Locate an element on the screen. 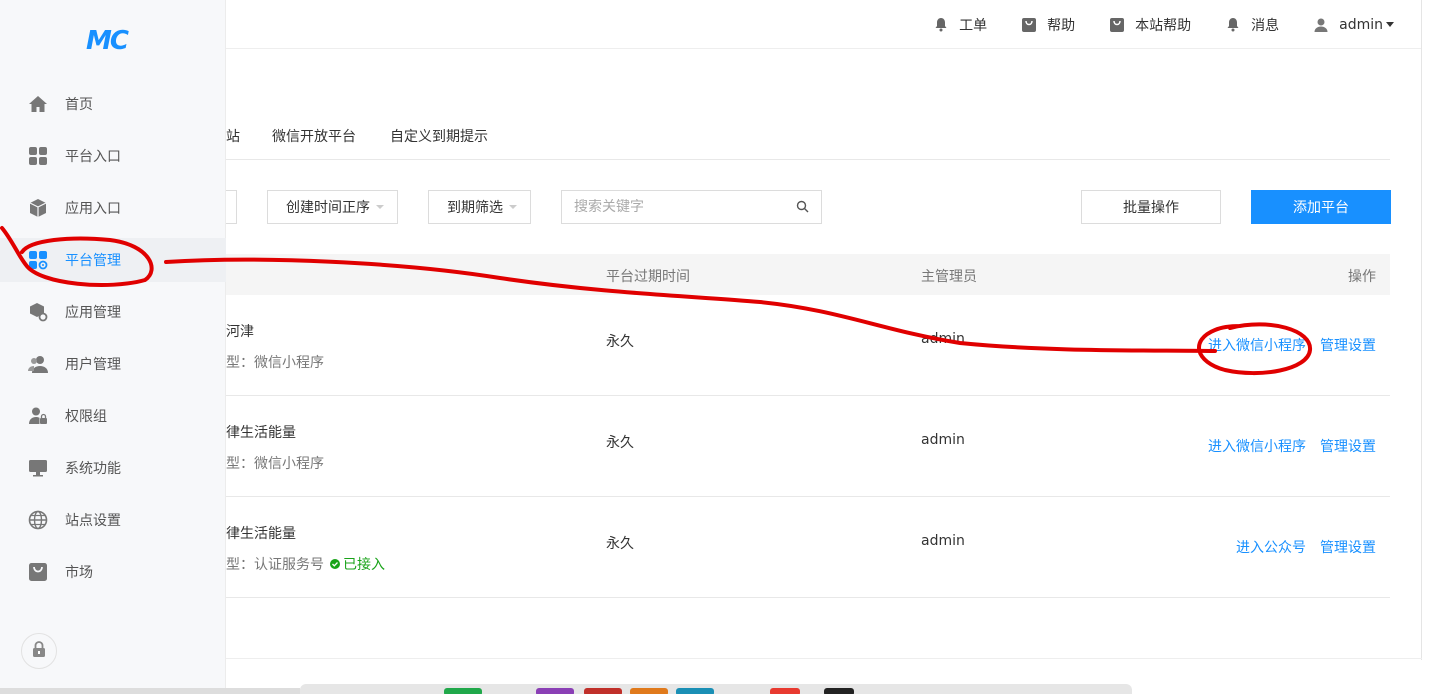 The image size is (1436, 694). nav-messages: 消息 is located at coordinates (1252, 25).